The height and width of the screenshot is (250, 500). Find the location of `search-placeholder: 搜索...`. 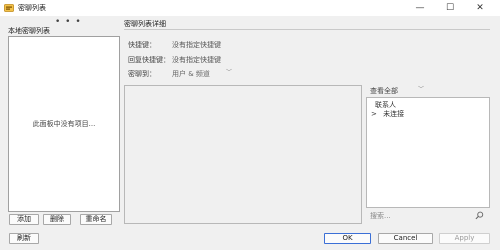

search-placeholder: 搜索... is located at coordinates (380, 215).